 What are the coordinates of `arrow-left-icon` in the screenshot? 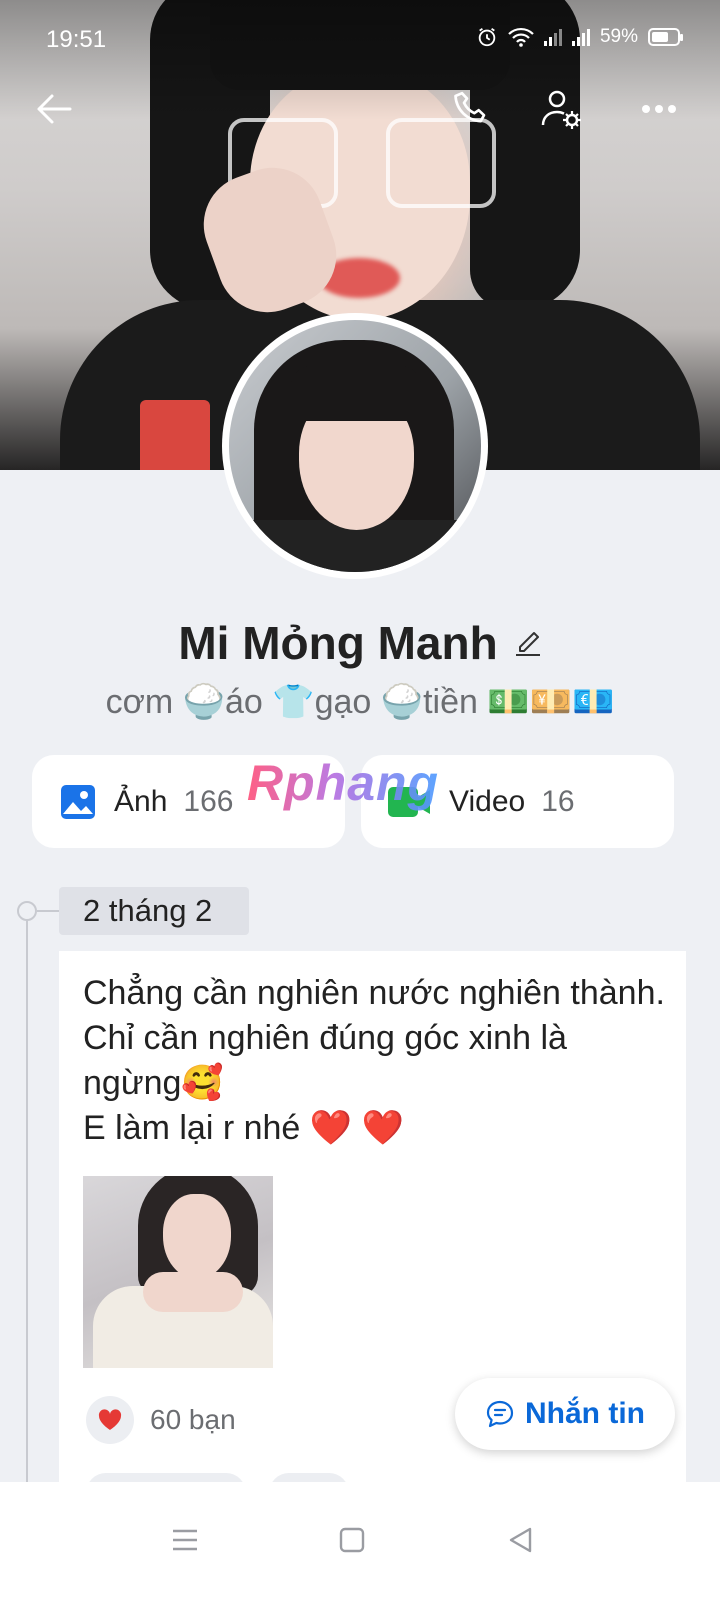 It's located at (54, 109).